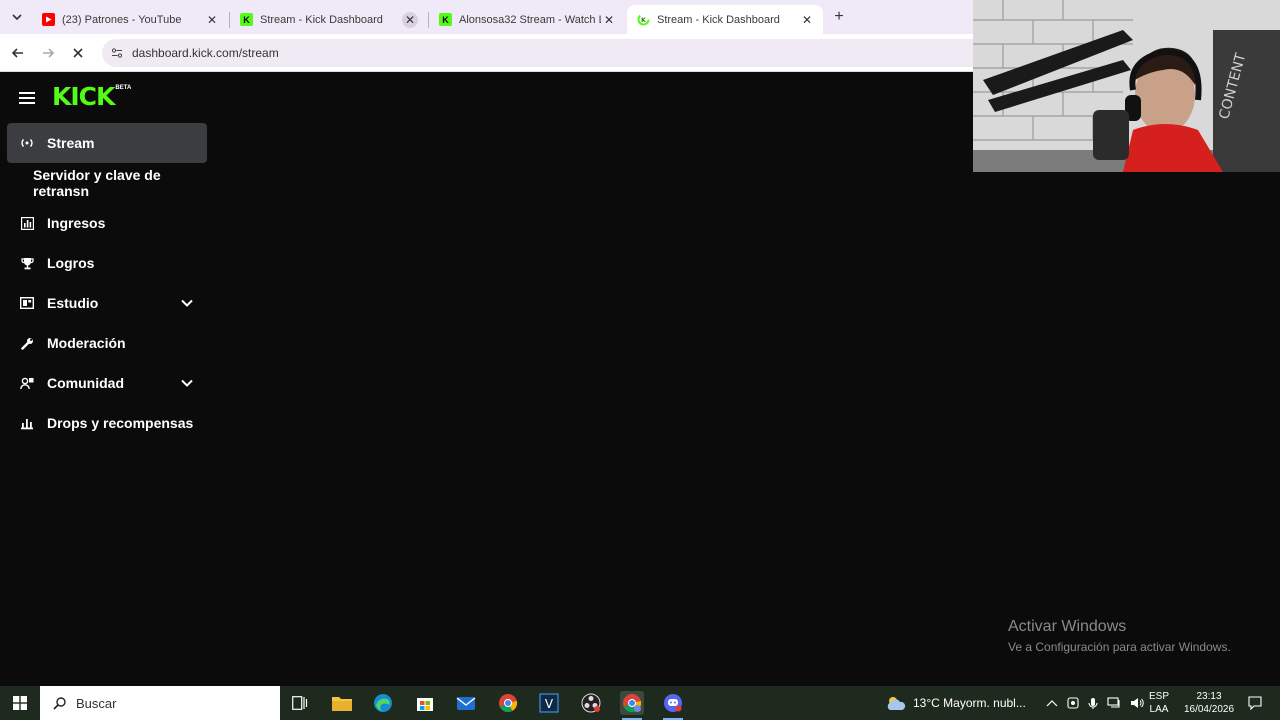 The image size is (1280, 720). I want to click on logo-wordmark: KICK, so click(83, 96).